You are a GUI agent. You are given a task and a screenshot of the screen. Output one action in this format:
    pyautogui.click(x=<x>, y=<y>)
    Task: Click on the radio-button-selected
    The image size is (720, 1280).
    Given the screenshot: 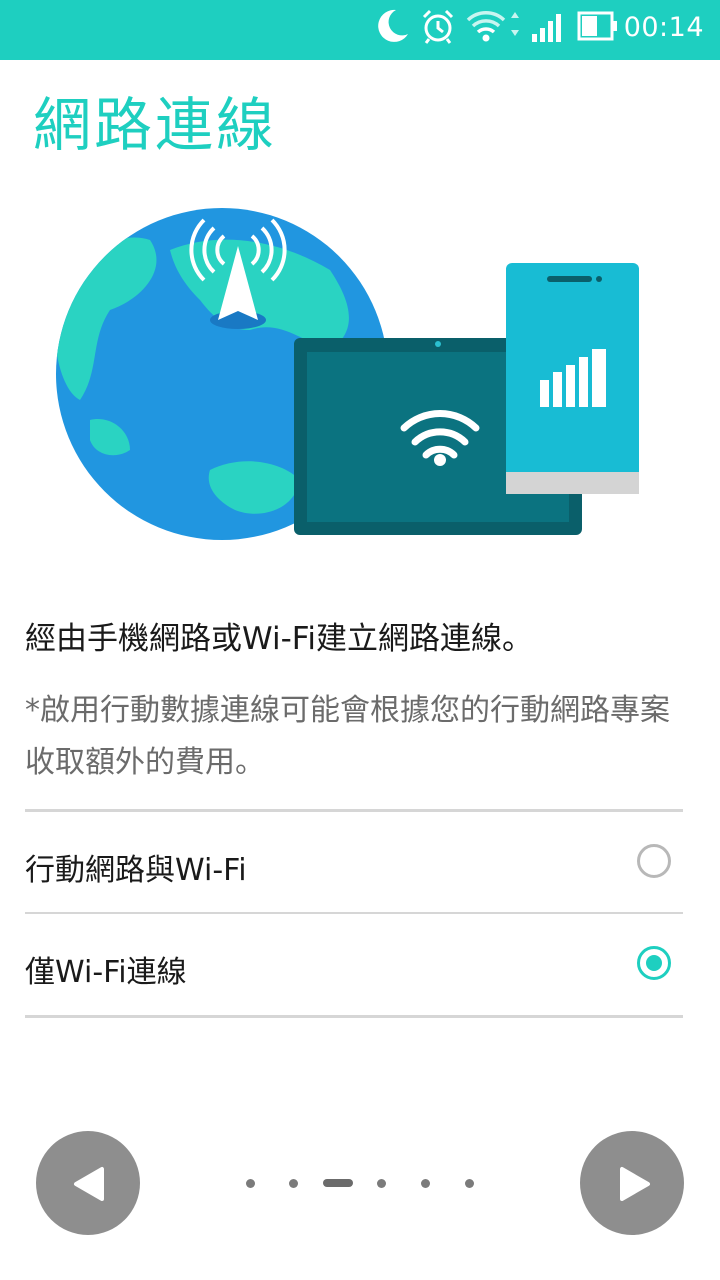 What is the action you would take?
    pyautogui.click(x=654, y=963)
    